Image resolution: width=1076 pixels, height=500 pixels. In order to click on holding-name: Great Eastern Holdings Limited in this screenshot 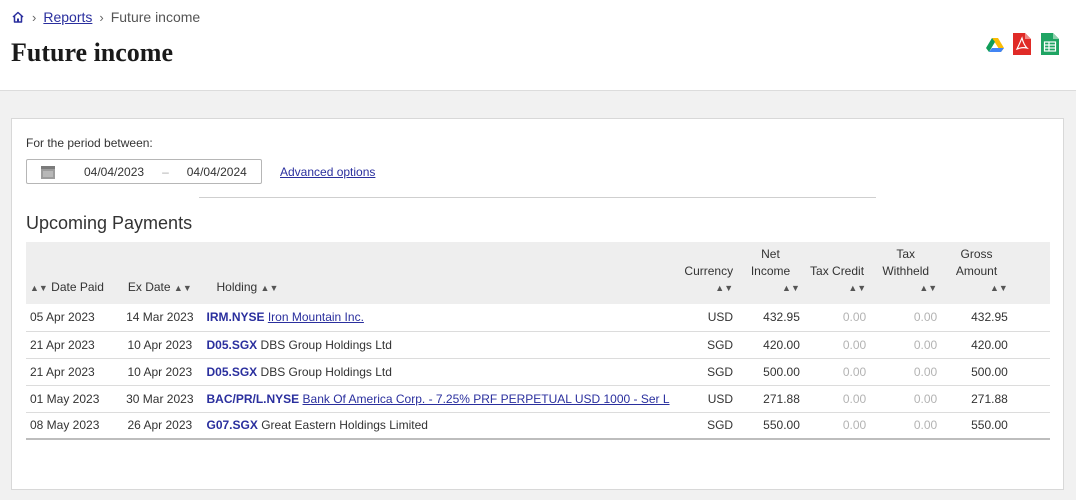, I will do `click(344, 425)`.